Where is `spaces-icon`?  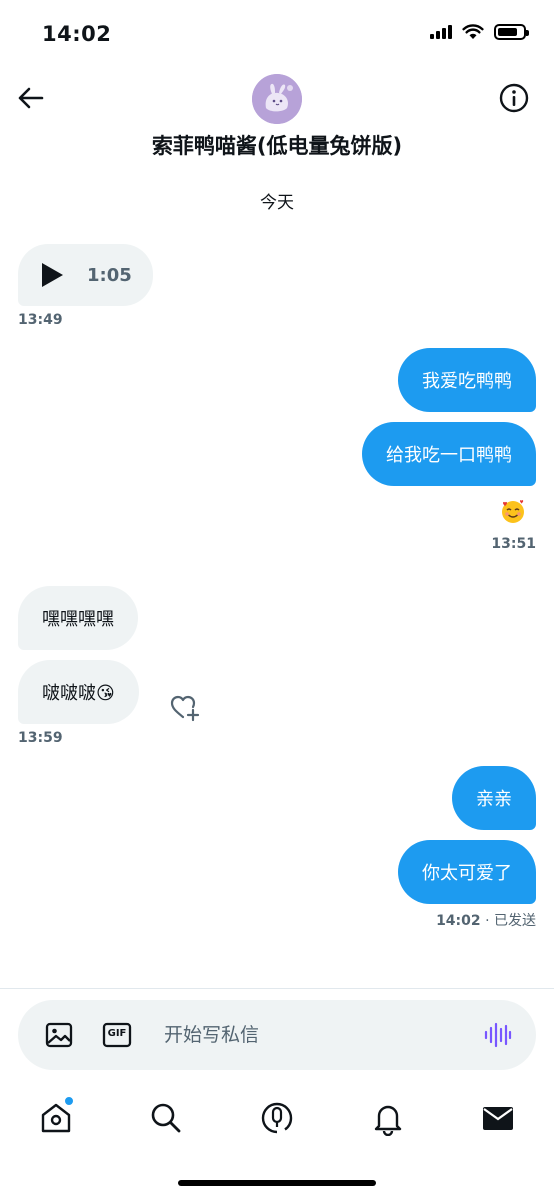
spaces-icon is located at coordinates (277, 1118).